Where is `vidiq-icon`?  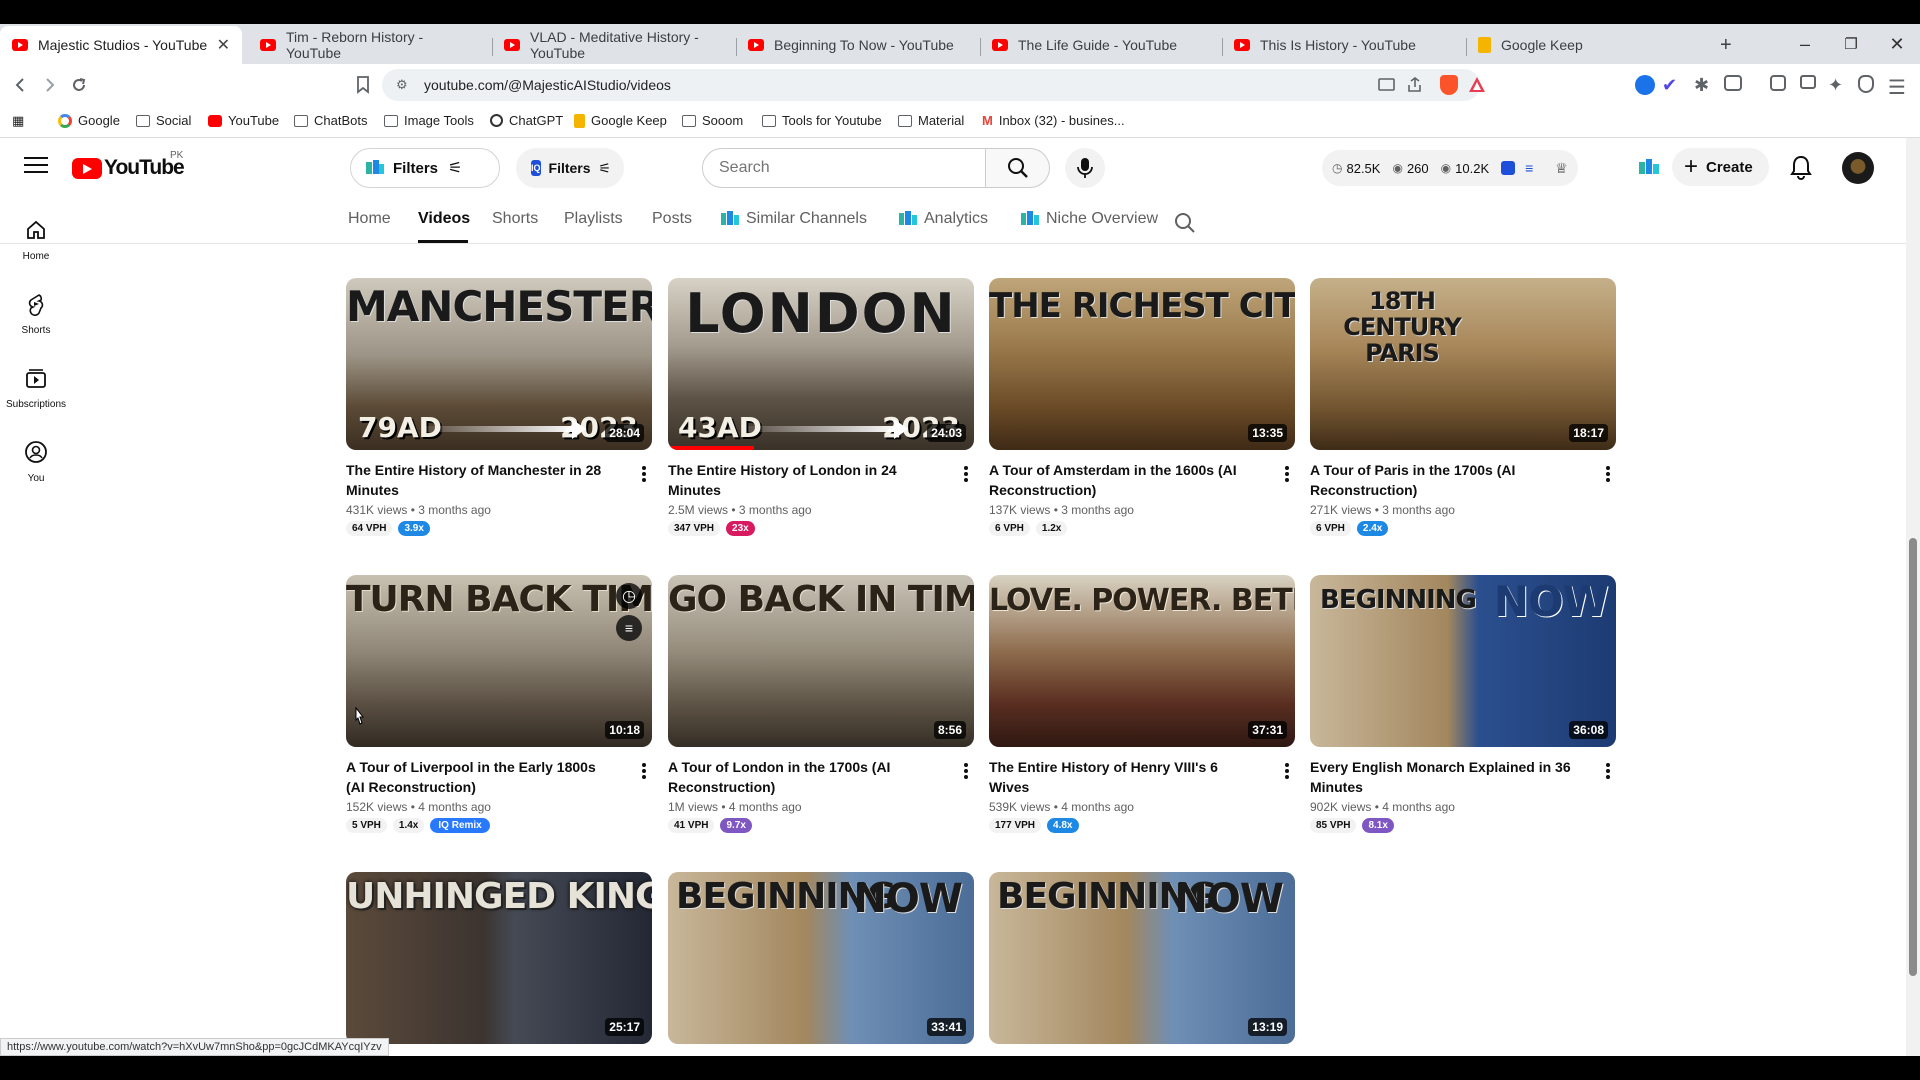 vidiq-icon is located at coordinates (1508, 168).